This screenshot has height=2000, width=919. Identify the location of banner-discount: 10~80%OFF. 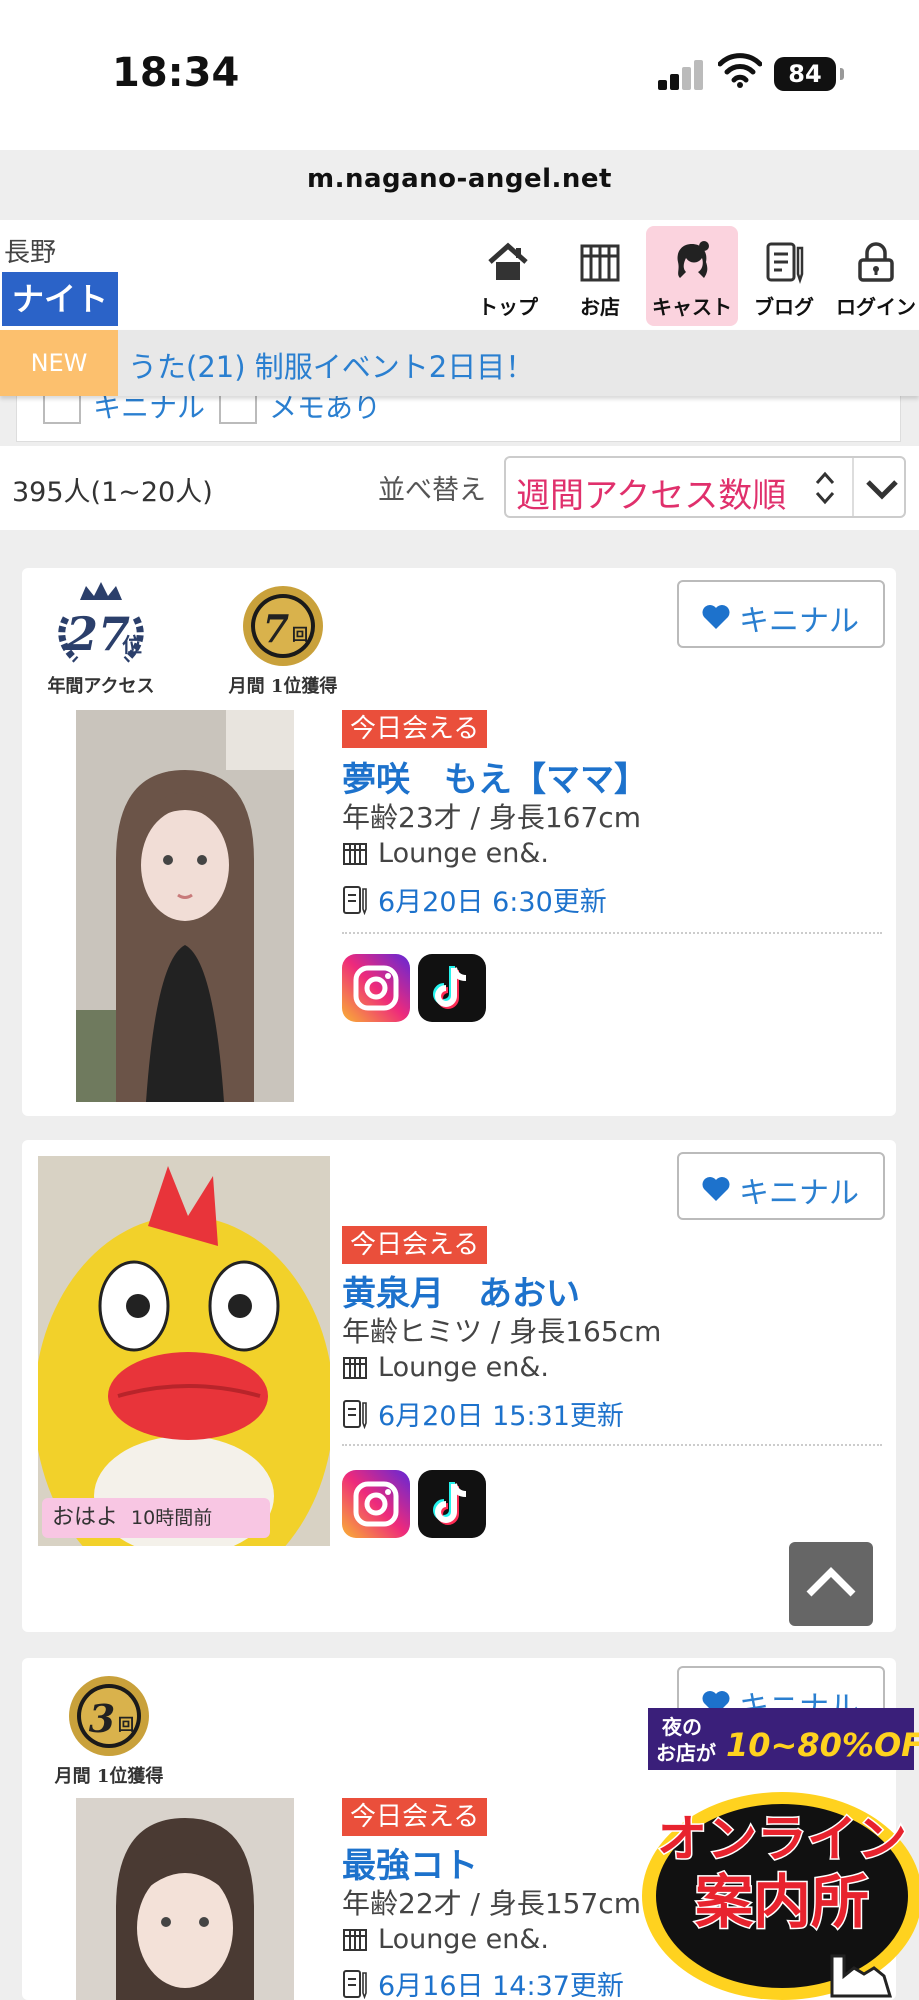
(822, 1745).